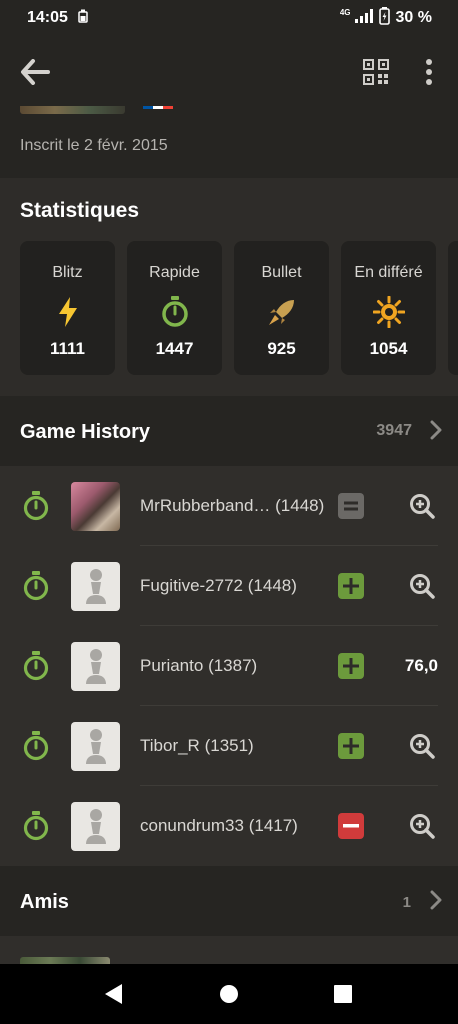 This screenshot has width=458, height=1024. I want to click on opponent-username: conundrum33, so click(192, 825).